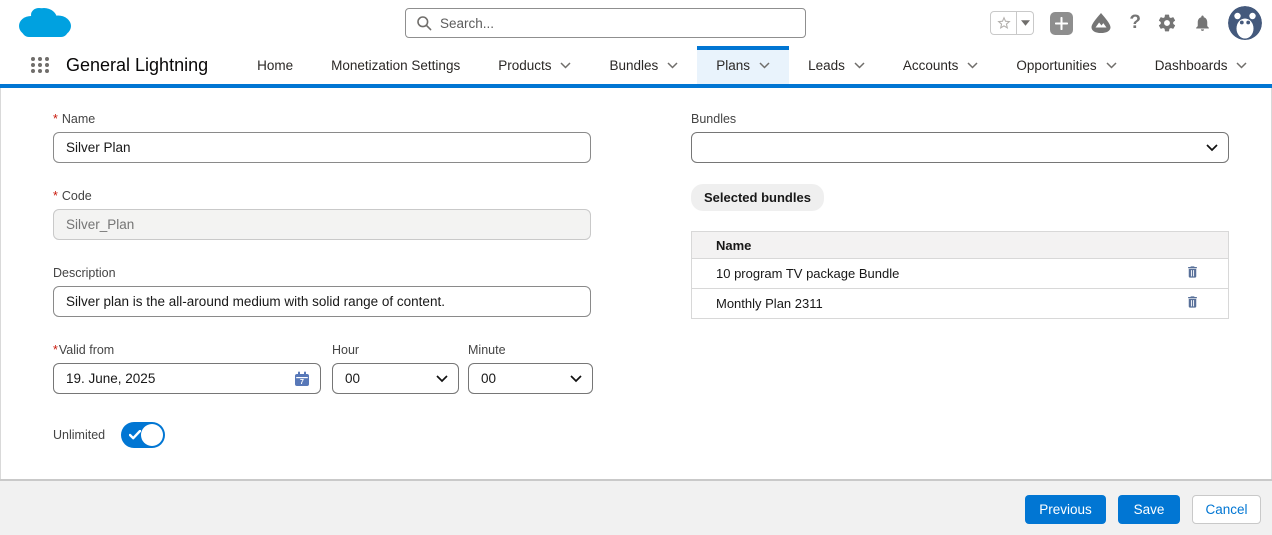  Describe the element at coordinates (137, 64) in the screenshot. I see `app-name: General Lightning` at that location.